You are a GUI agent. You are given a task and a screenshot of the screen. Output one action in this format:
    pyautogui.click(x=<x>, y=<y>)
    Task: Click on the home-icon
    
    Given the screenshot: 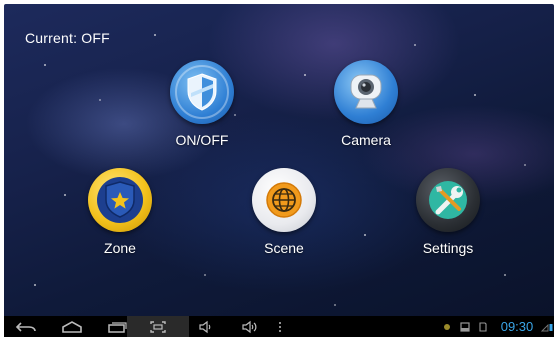 What is the action you would take?
    pyautogui.click(x=72, y=326)
    